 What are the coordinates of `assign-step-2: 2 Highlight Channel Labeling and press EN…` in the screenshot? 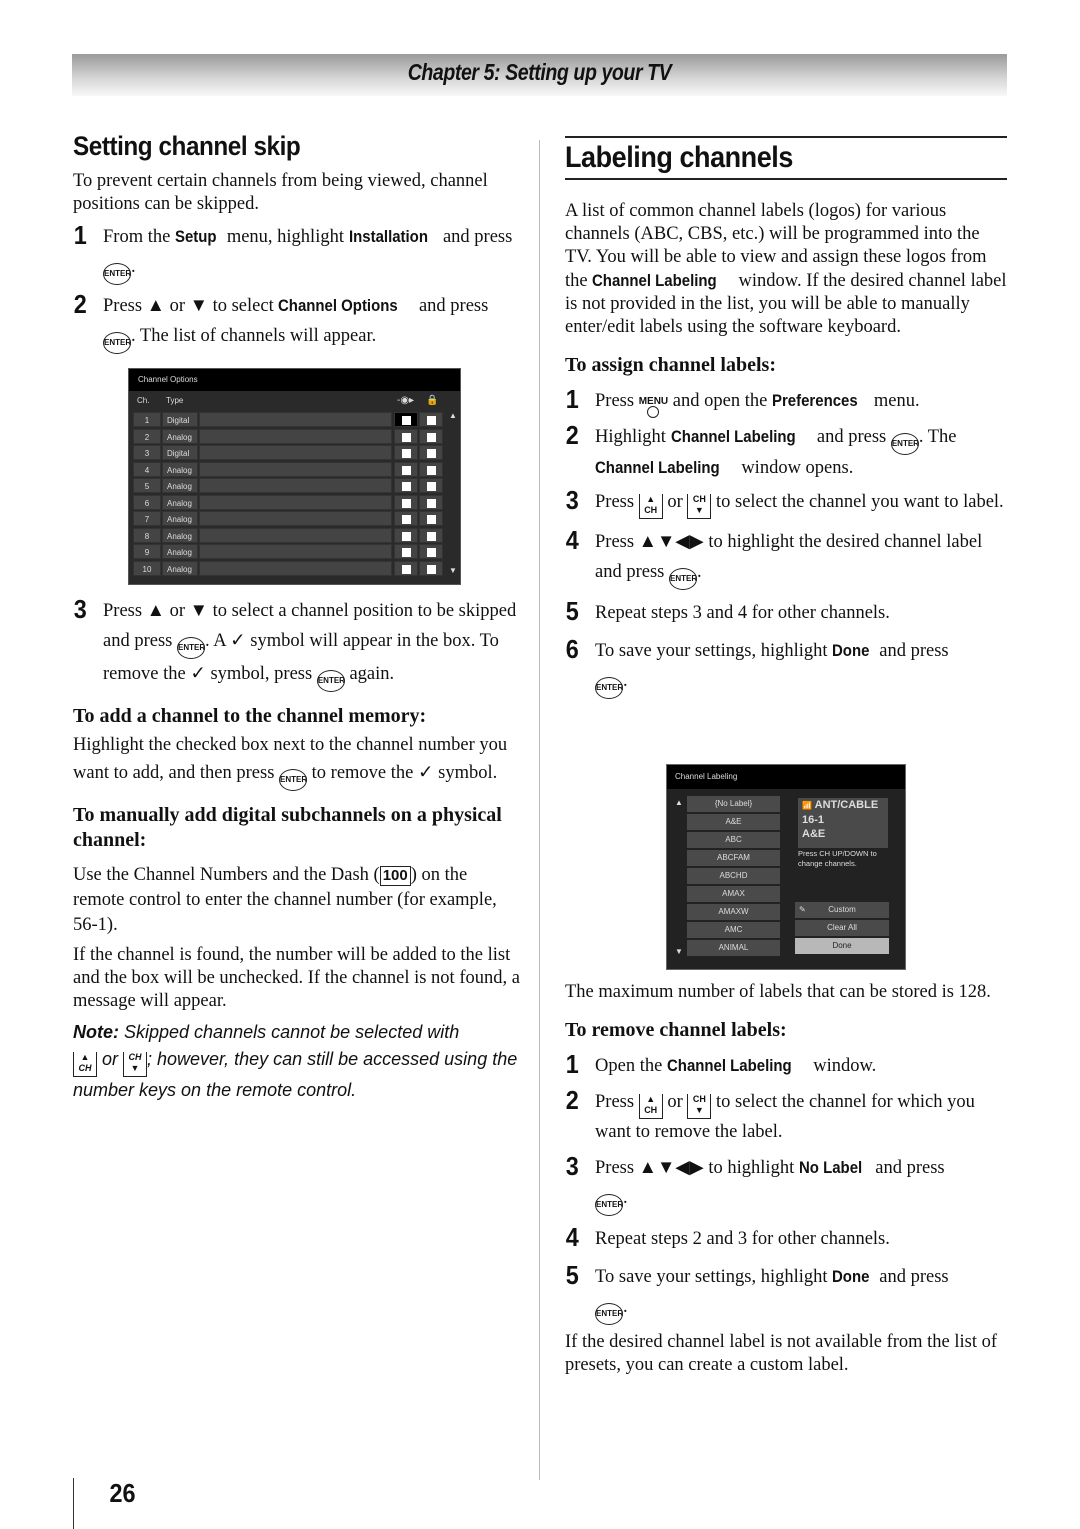 It's located at (761, 449).